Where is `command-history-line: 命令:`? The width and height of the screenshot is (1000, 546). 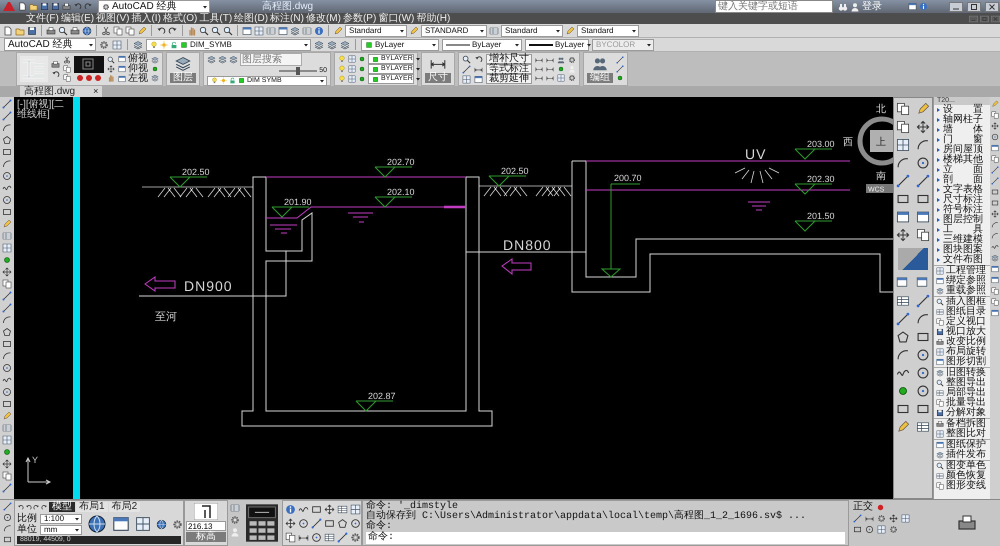 command-history-line: 命令: is located at coordinates (380, 527).